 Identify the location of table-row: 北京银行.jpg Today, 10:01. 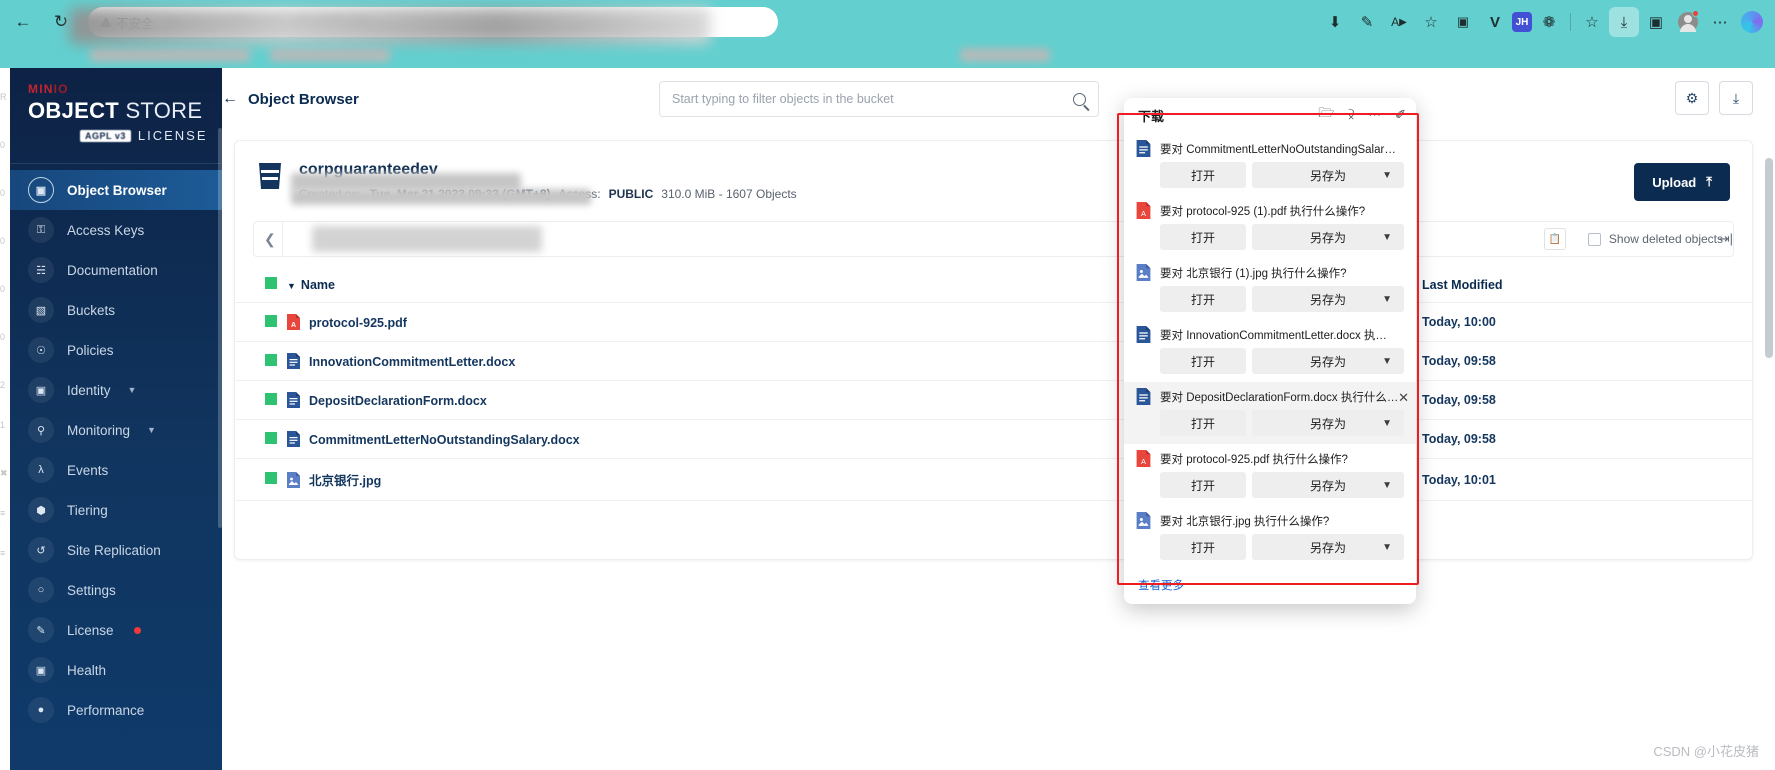
(993, 479).